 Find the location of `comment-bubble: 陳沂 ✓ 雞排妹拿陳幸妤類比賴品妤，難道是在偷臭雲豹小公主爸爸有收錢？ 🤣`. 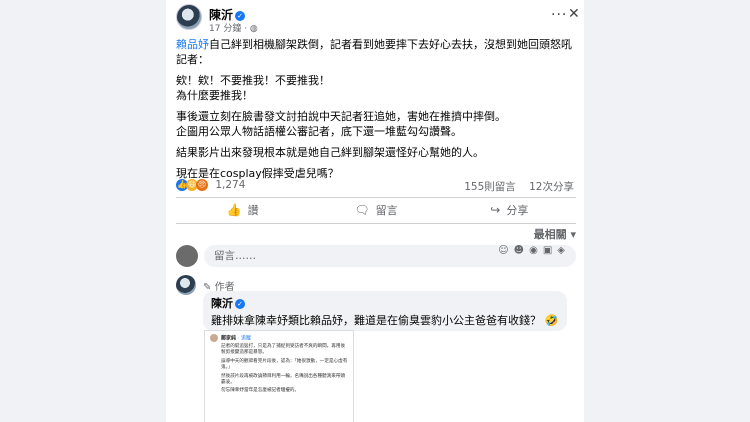

comment-bubble: 陳沂 ✓ 雞排妹拿陳幸妤類比賴品妤，難道是在偷臭雲豹小公主爸爸有收錢？ 🤣 is located at coordinates (385, 311).